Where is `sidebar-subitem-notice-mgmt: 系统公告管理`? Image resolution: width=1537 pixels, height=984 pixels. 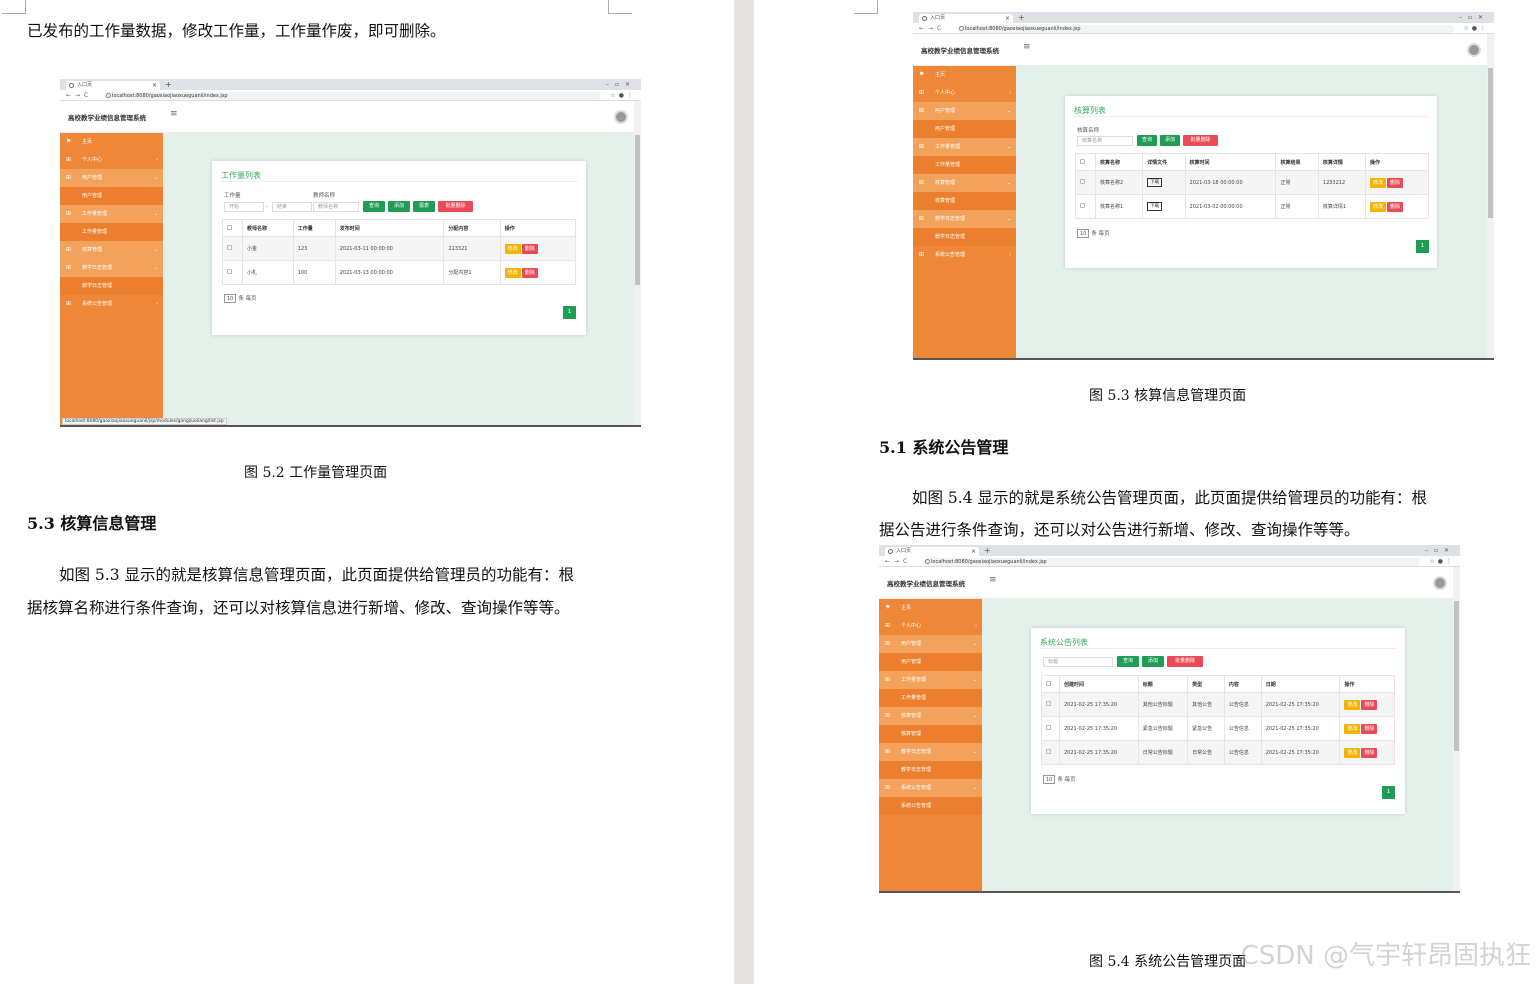 sidebar-subitem-notice-mgmt: 系统公告管理 is located at coordinates (930, 806).